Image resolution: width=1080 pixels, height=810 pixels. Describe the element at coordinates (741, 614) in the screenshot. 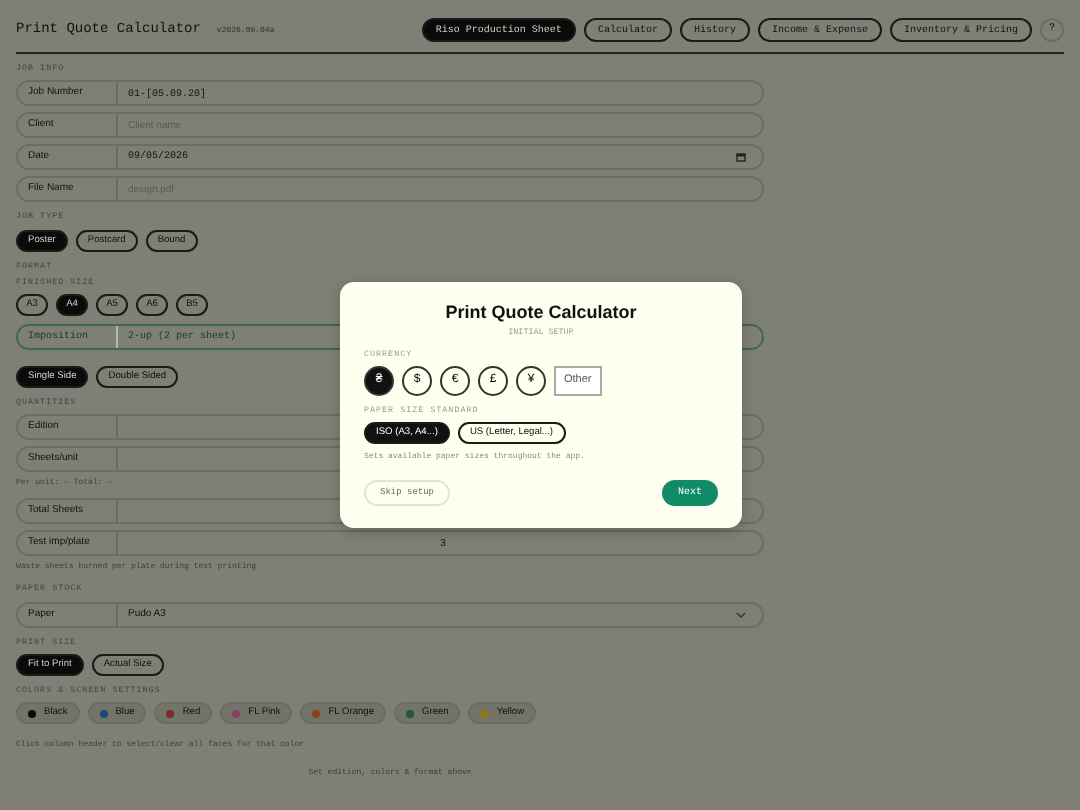

I see `chevron-down-icon` at that location.